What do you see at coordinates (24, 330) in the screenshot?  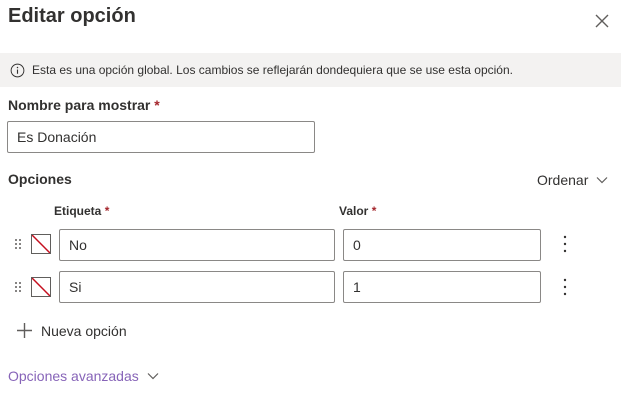 I see `plus-icon` at bounding box center [24, 330].